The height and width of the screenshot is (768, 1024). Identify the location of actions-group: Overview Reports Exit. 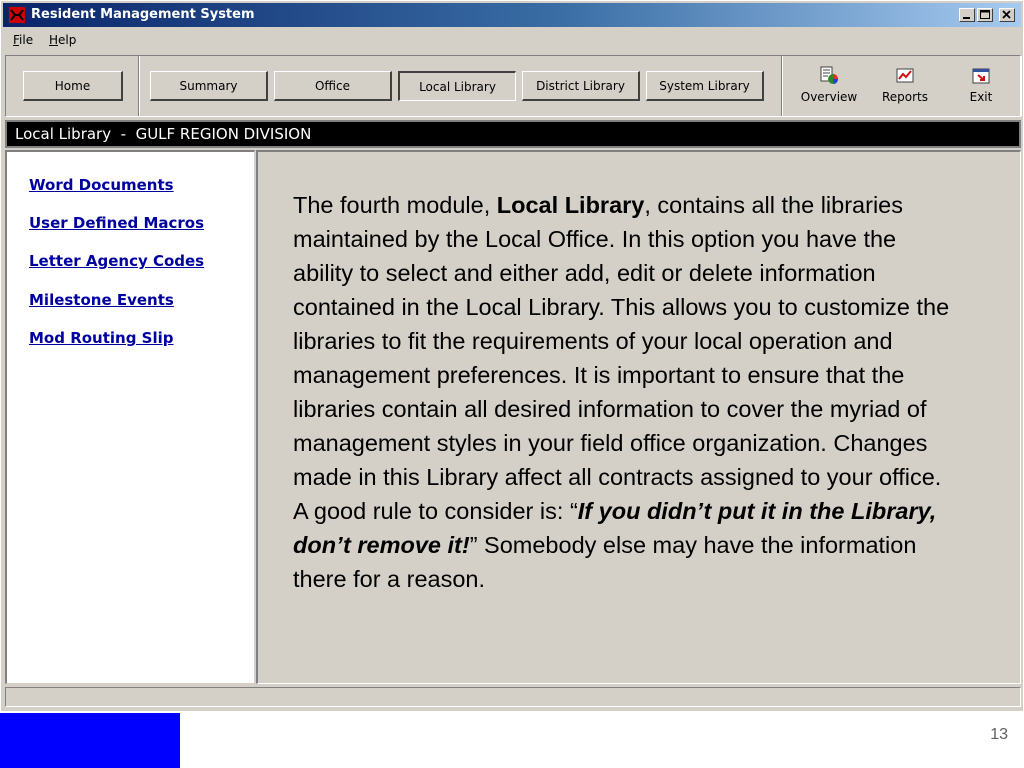
(903, 86).